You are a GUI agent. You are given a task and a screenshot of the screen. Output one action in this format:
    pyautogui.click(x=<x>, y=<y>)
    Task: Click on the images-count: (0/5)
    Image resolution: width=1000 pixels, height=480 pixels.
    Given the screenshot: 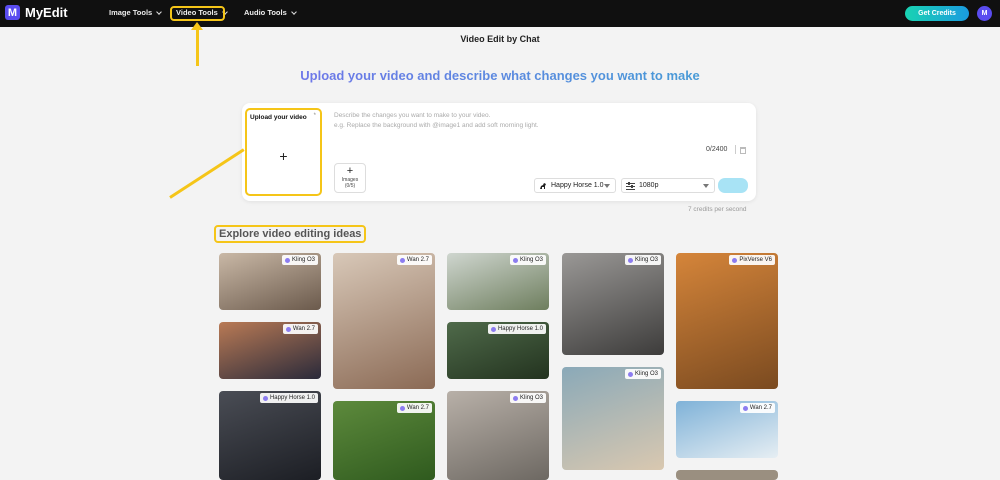 What is the action you would take?
    pyautogui.click(x=350, y=186)
    